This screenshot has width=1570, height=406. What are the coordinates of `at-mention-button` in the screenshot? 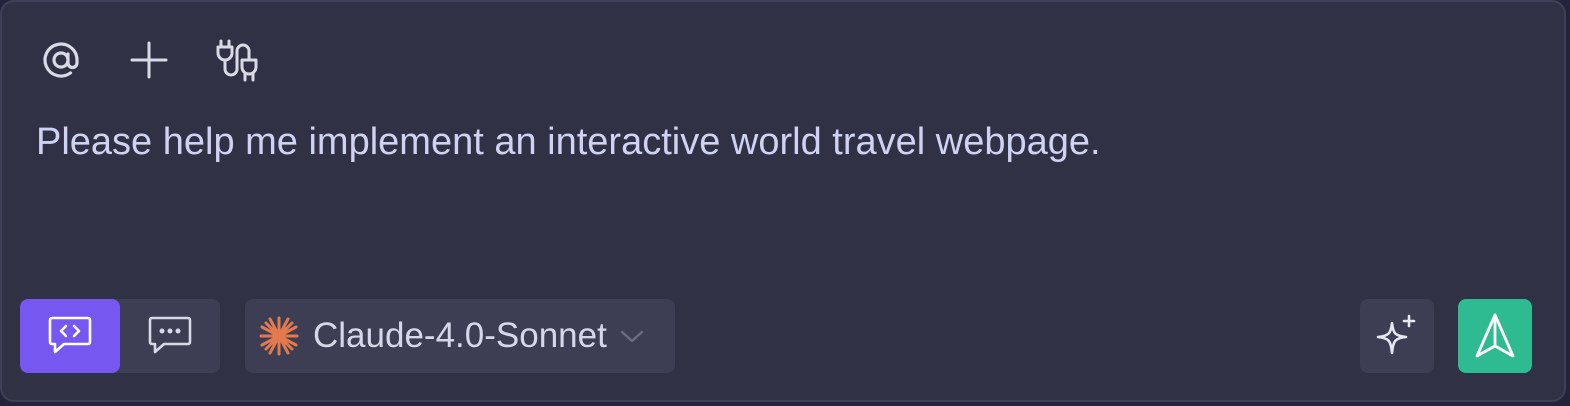 It's located at (61, 60).